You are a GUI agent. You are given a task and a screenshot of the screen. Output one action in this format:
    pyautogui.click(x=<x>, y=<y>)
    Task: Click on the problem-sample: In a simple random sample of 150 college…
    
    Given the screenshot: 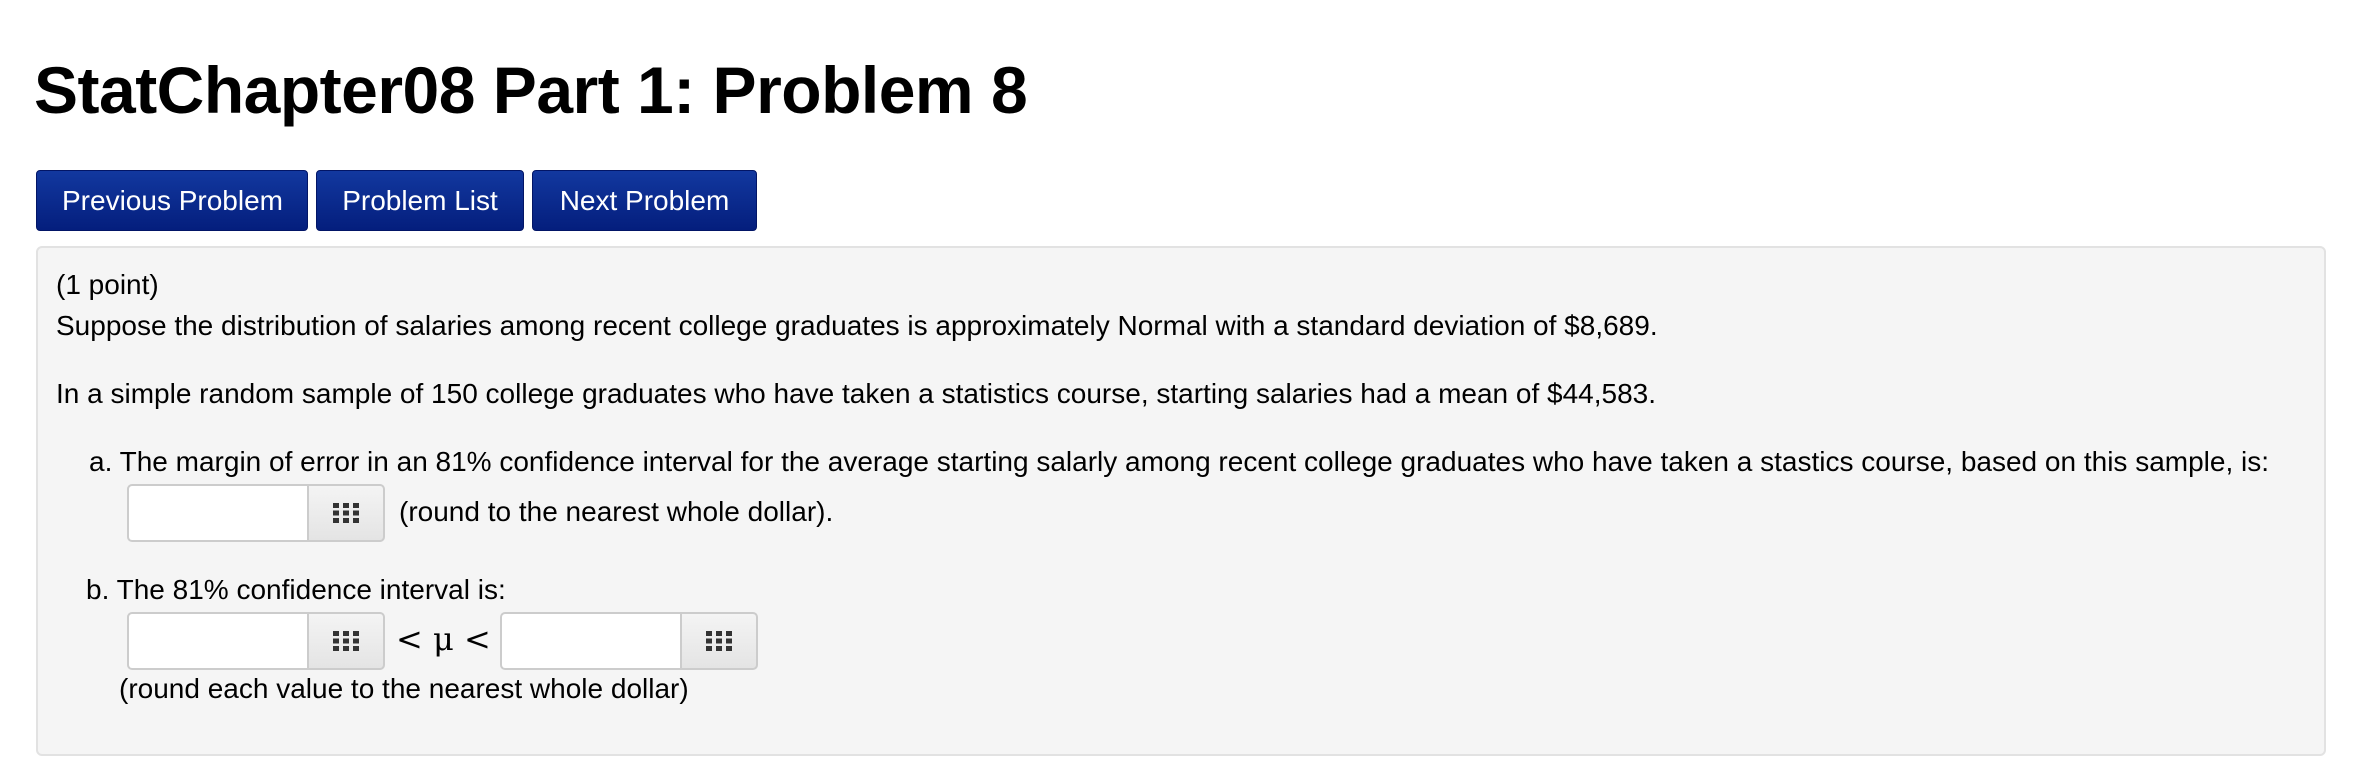 What is the action you would take?
    pyautogui.click(x=856, y=393)
    